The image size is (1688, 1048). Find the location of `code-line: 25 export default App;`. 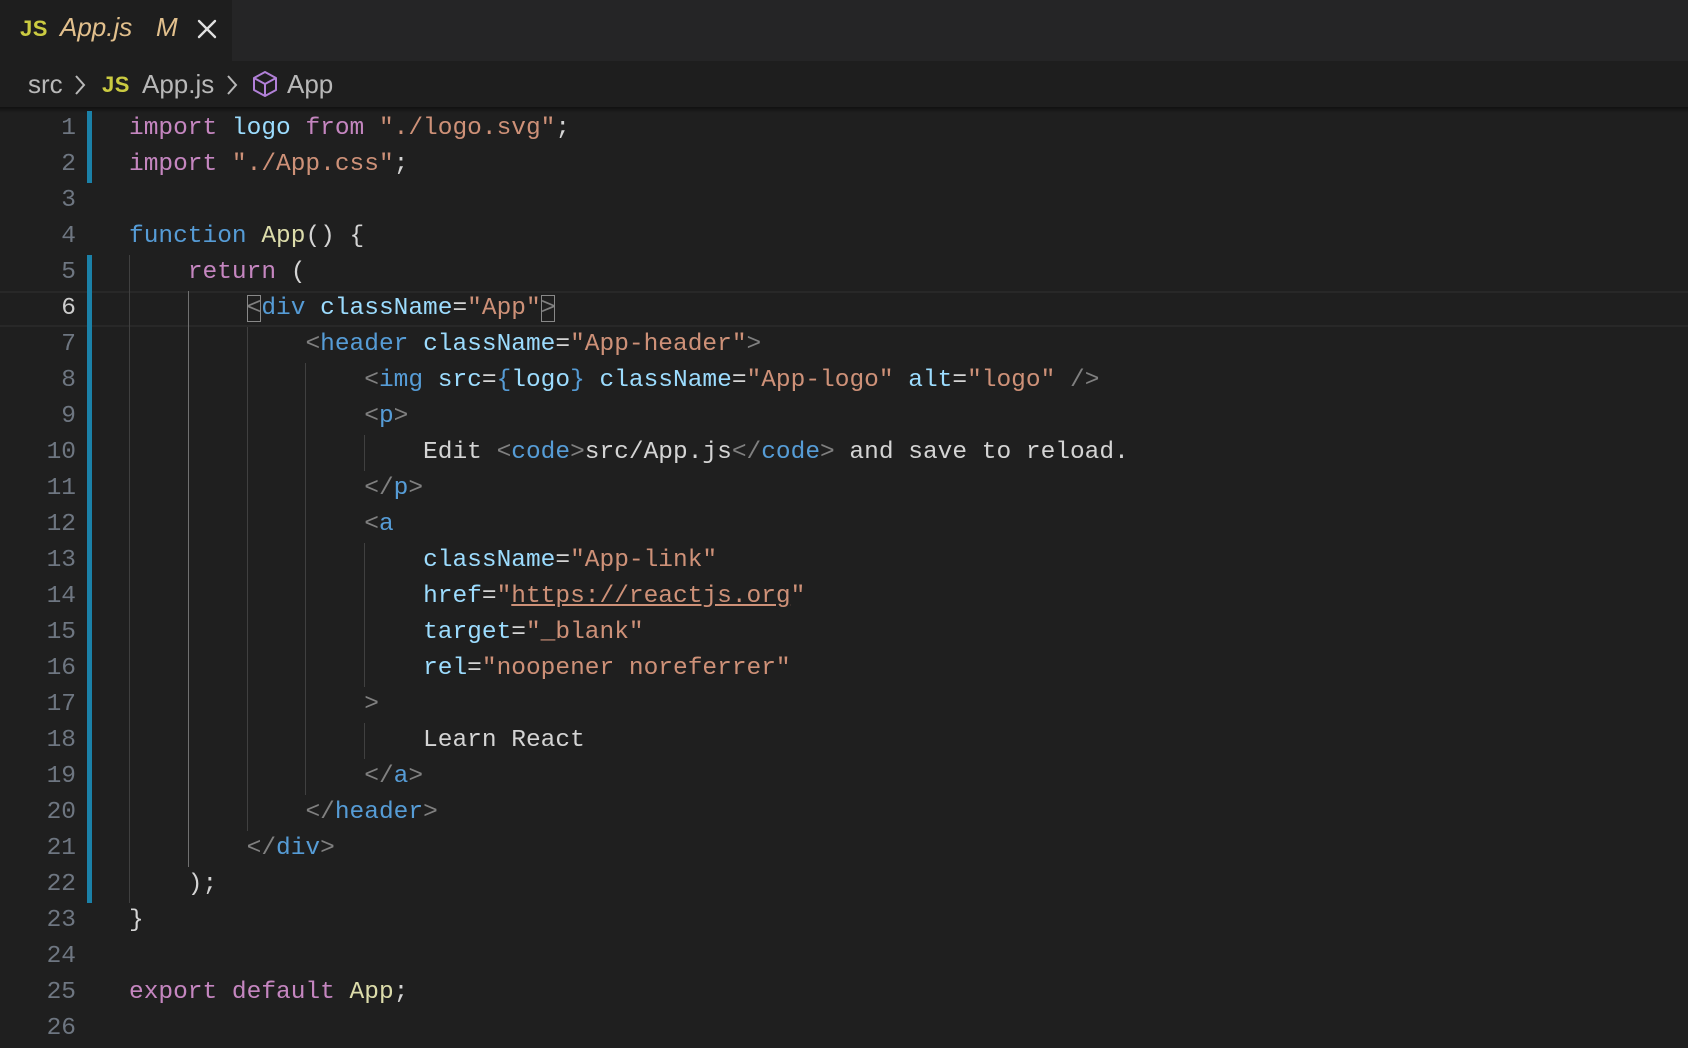

code-line: 25 export default App; is located at coordinates (844, 993).